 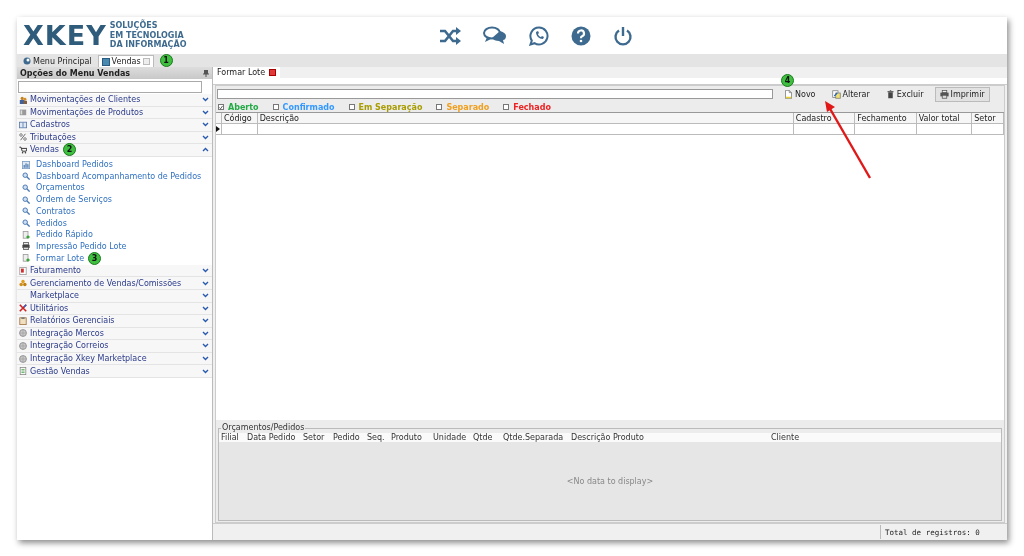 What do you see at coordinates (114, 125) in the screenshot?
I see `menu-group: Cadastros` at bounding box center [114, 125].